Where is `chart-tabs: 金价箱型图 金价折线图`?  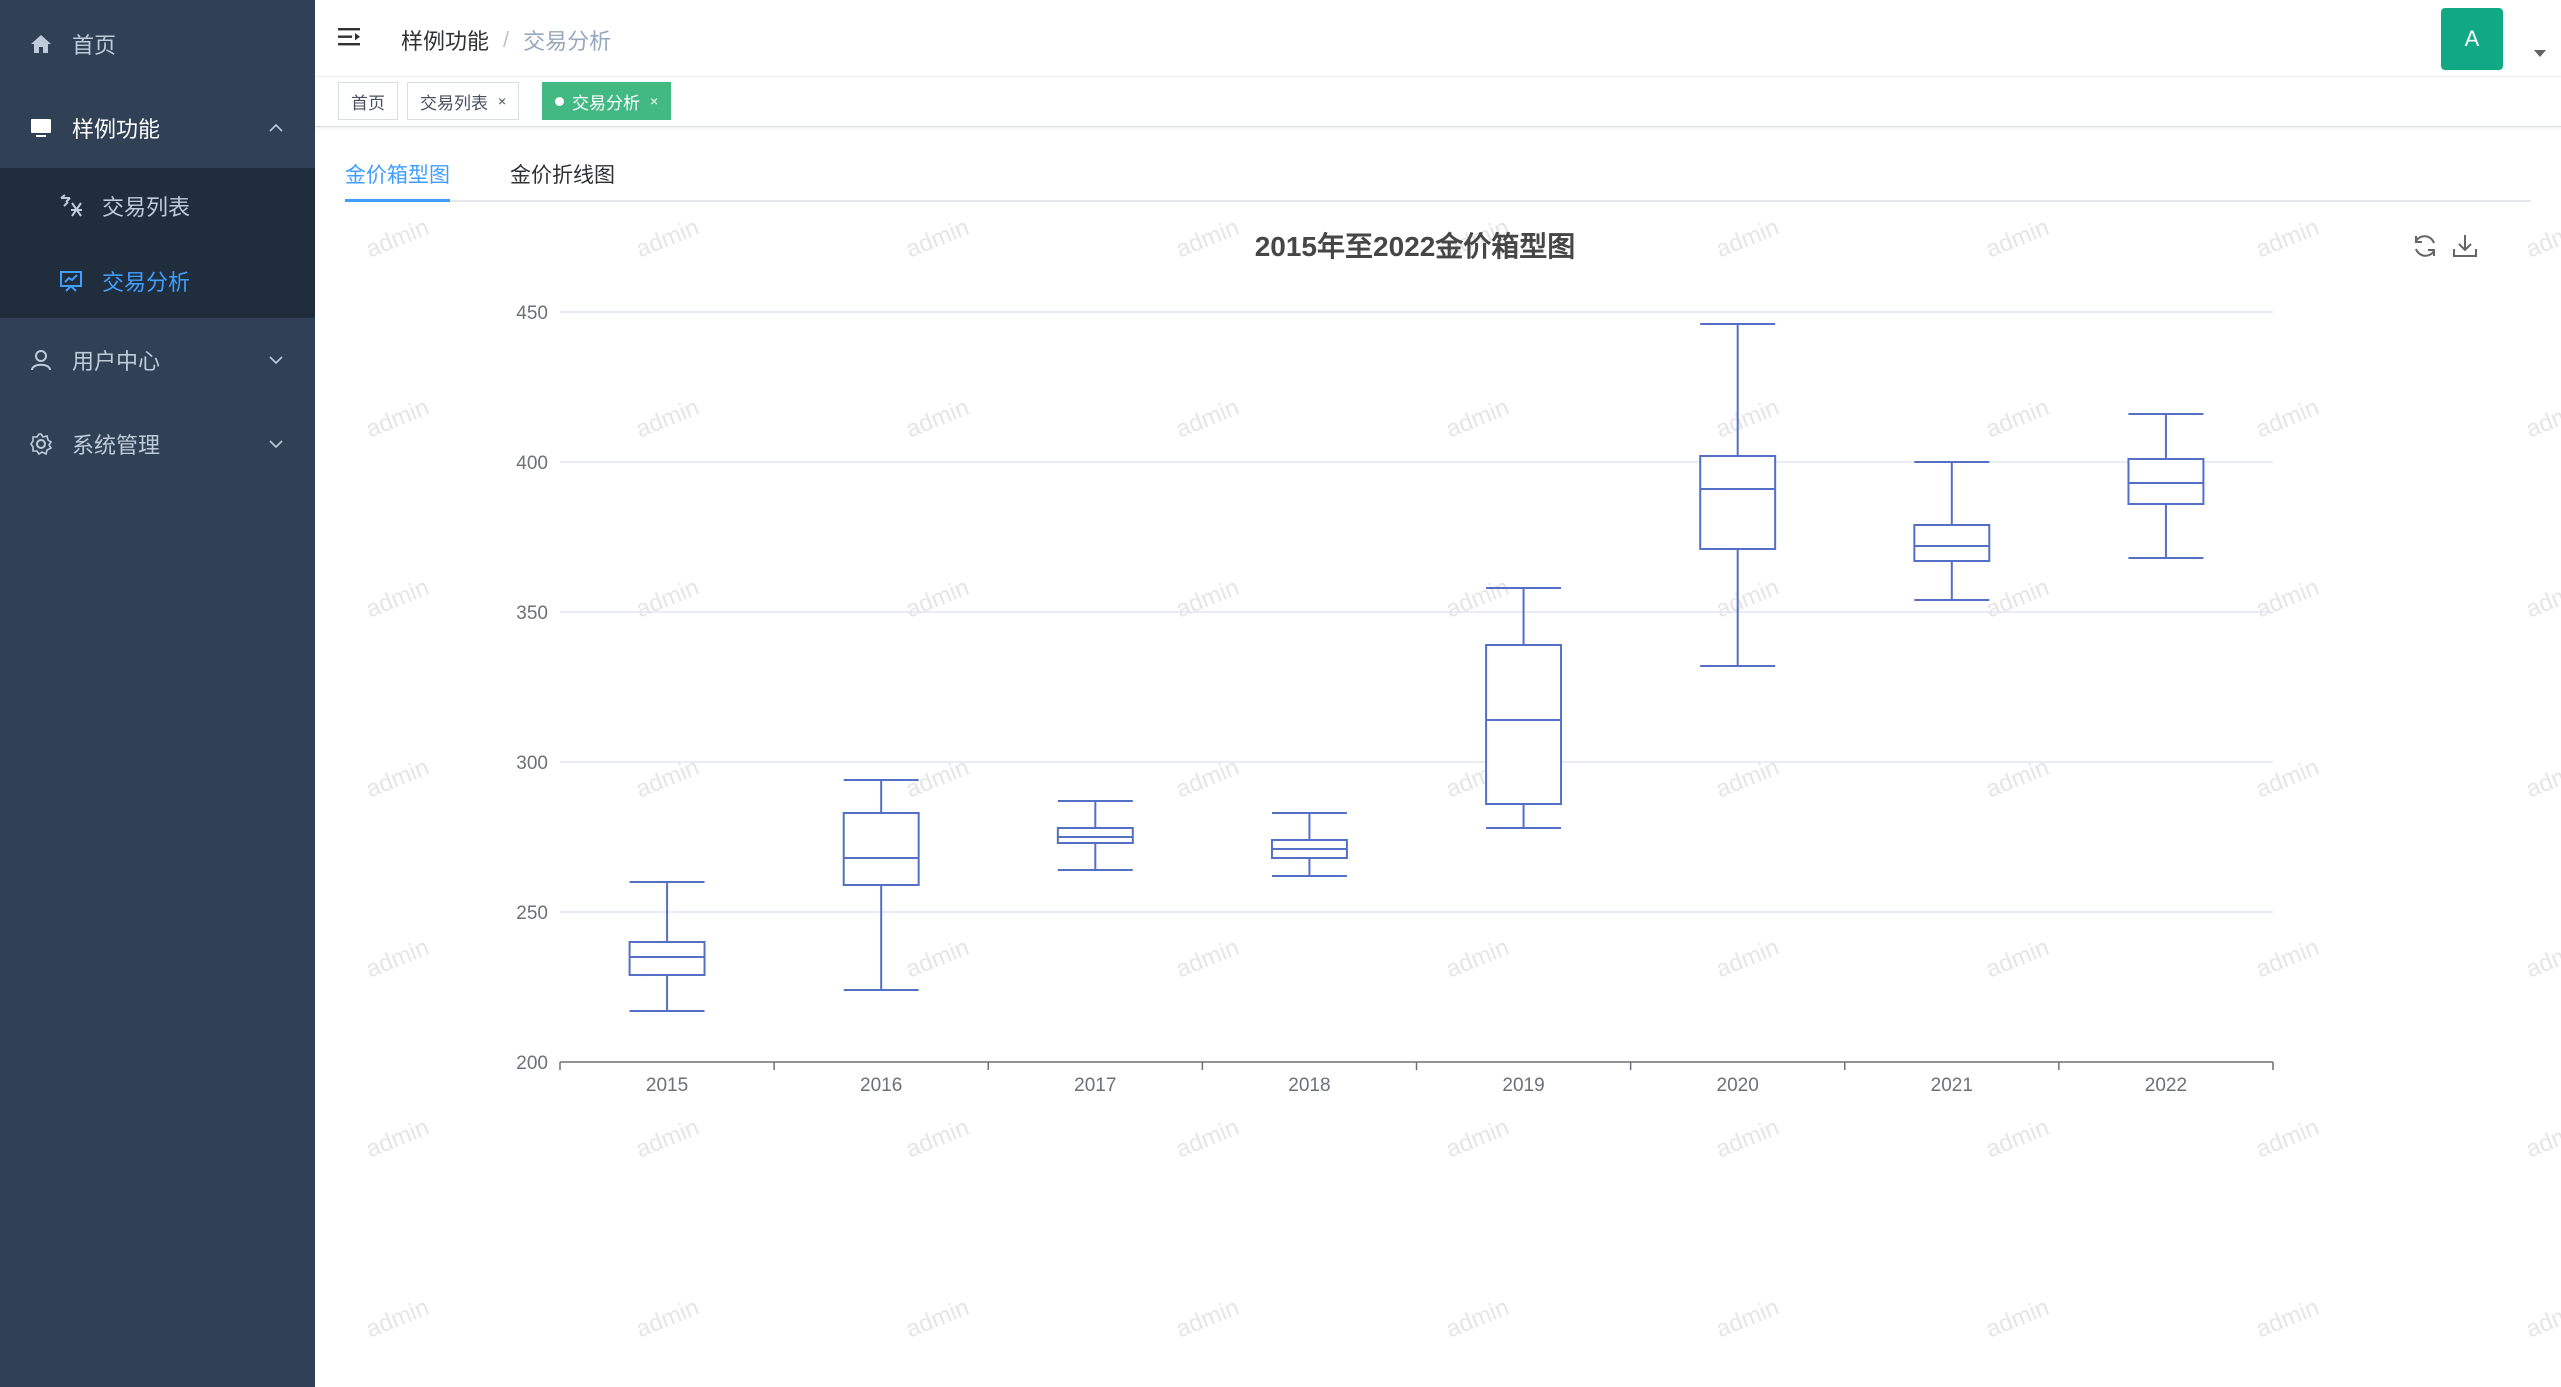
chart-tabs: 金价箱型图 金价折线图 is located at coordinates (1438, 177).